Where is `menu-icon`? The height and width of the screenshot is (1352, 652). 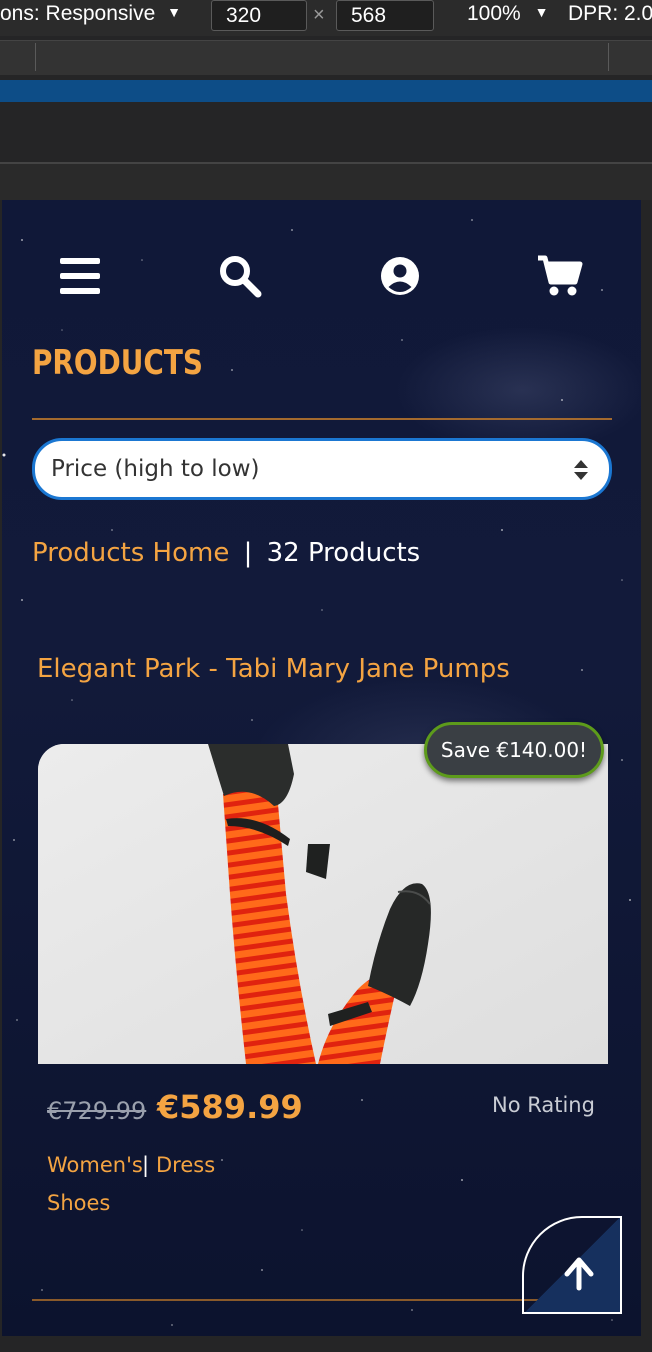 menu-icon is located at coordinates (80, 276).